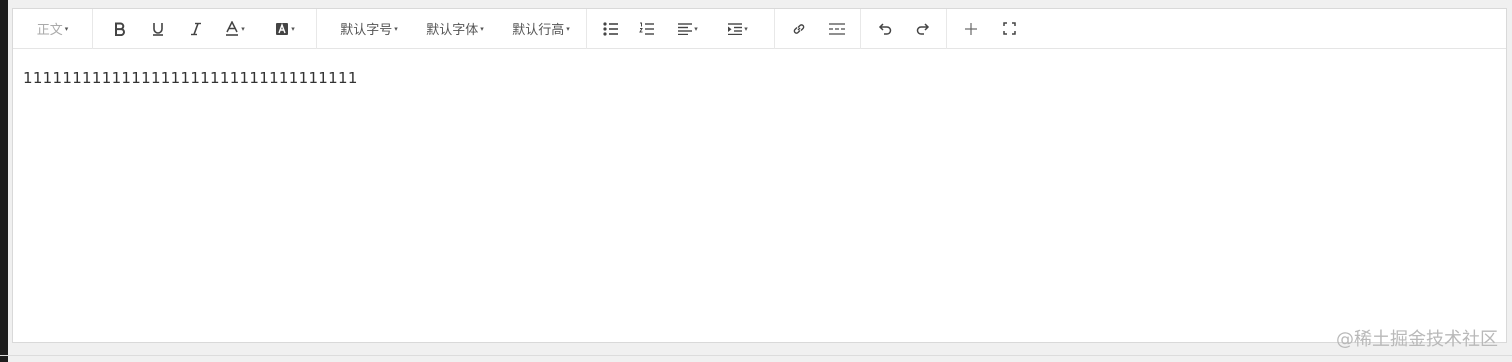 Image resolution: width=1512 pixels, height=362 pixels. I want to click on editor-toolbar: 正文 ▾ ▾ ▾ 默认字号 ▾ 默认字体 ▾ 默认行高 ▾ ▾ ▾, so click(759, 28).